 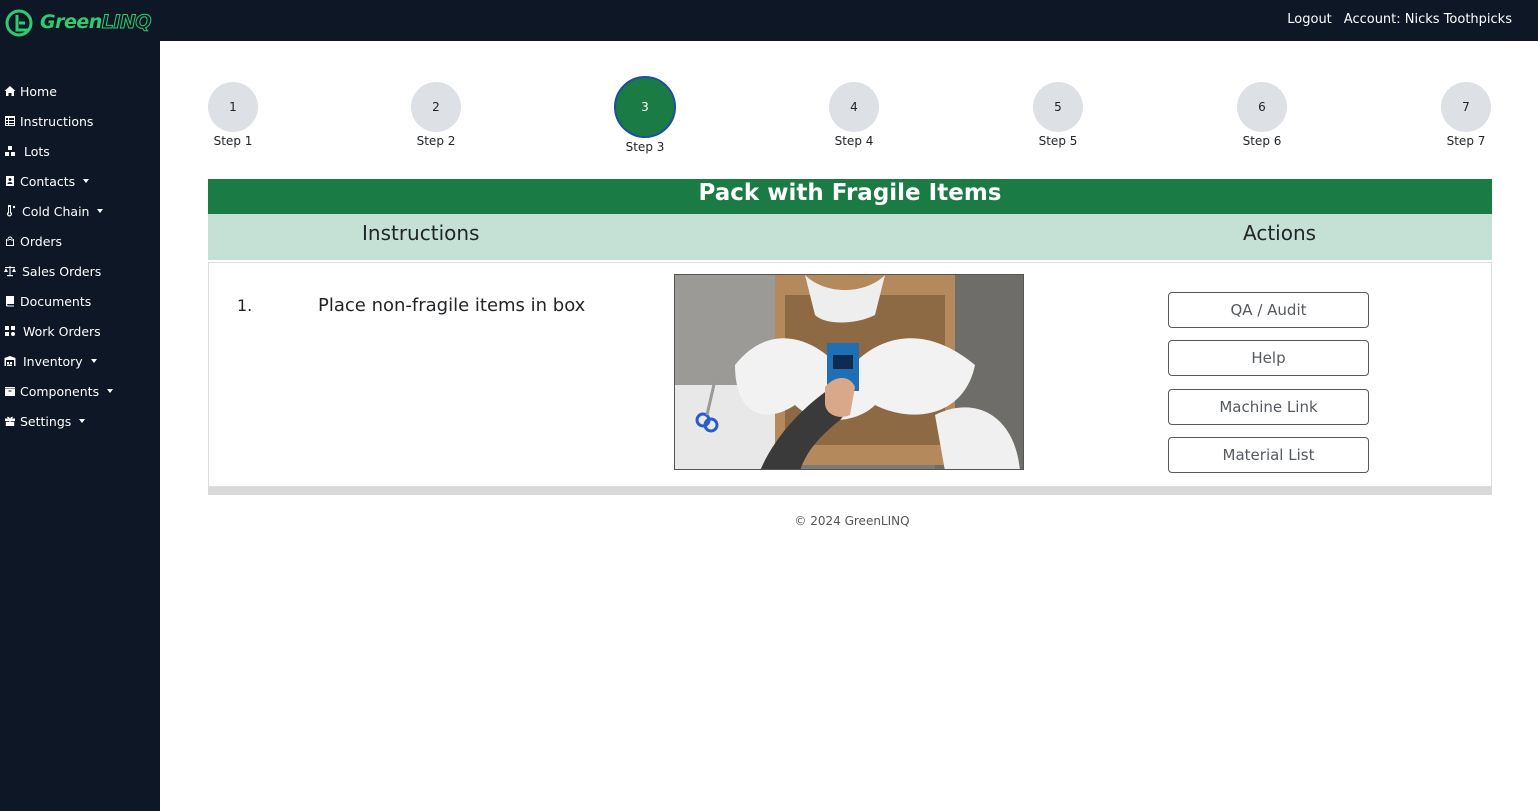 What do you see at coordinates (19, 23) in the screenshot?
I see `logo-mark-icon` at bounding box center [19, 23].